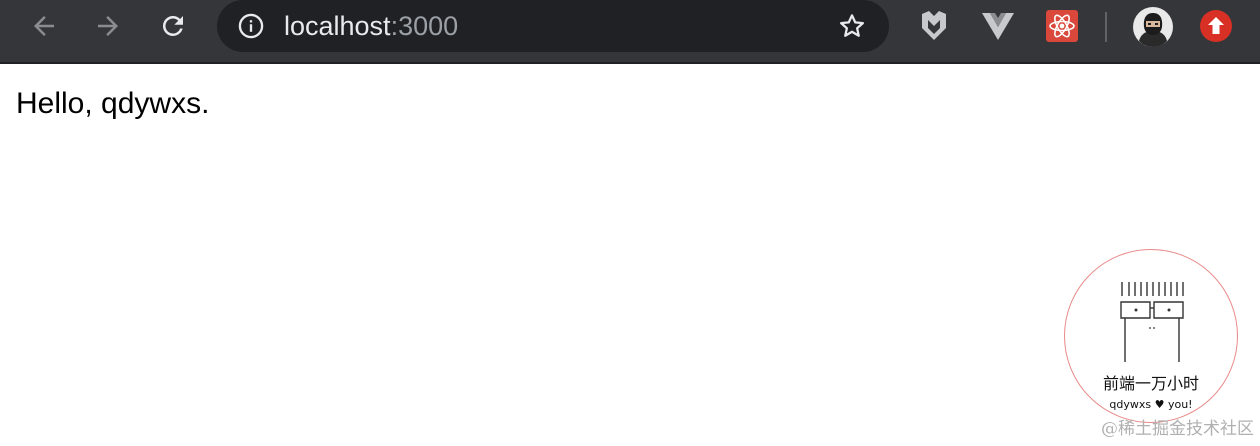 The width and height of the screenshot is (1260, 446). I want to click on back-arrow-icon, so click(44, 26).